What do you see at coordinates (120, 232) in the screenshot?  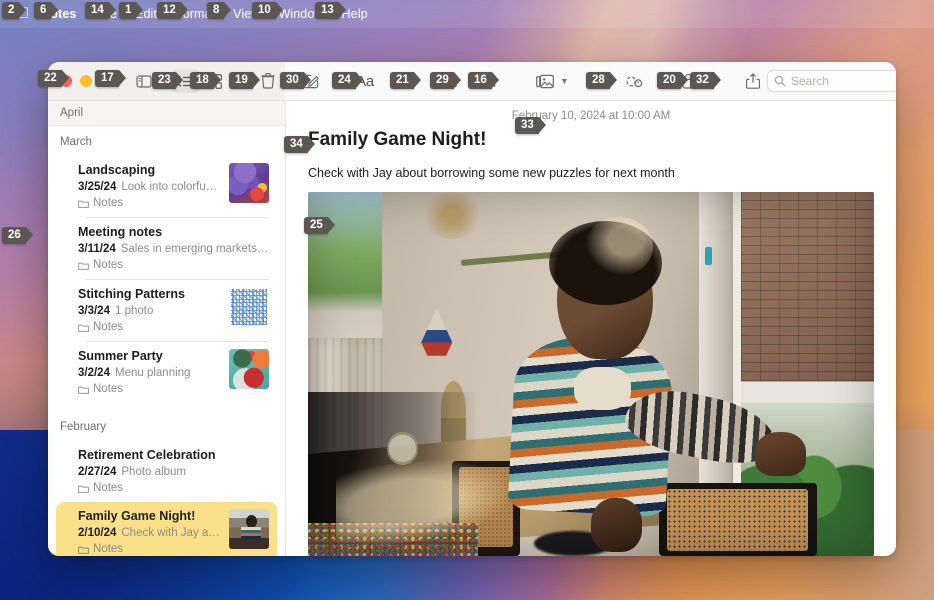 I see `note-title: Meeting notes` at bounding box center [120, 232].